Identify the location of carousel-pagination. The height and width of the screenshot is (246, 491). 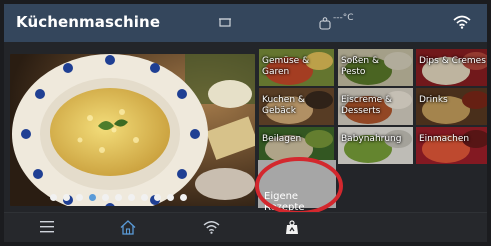
(118, 197).